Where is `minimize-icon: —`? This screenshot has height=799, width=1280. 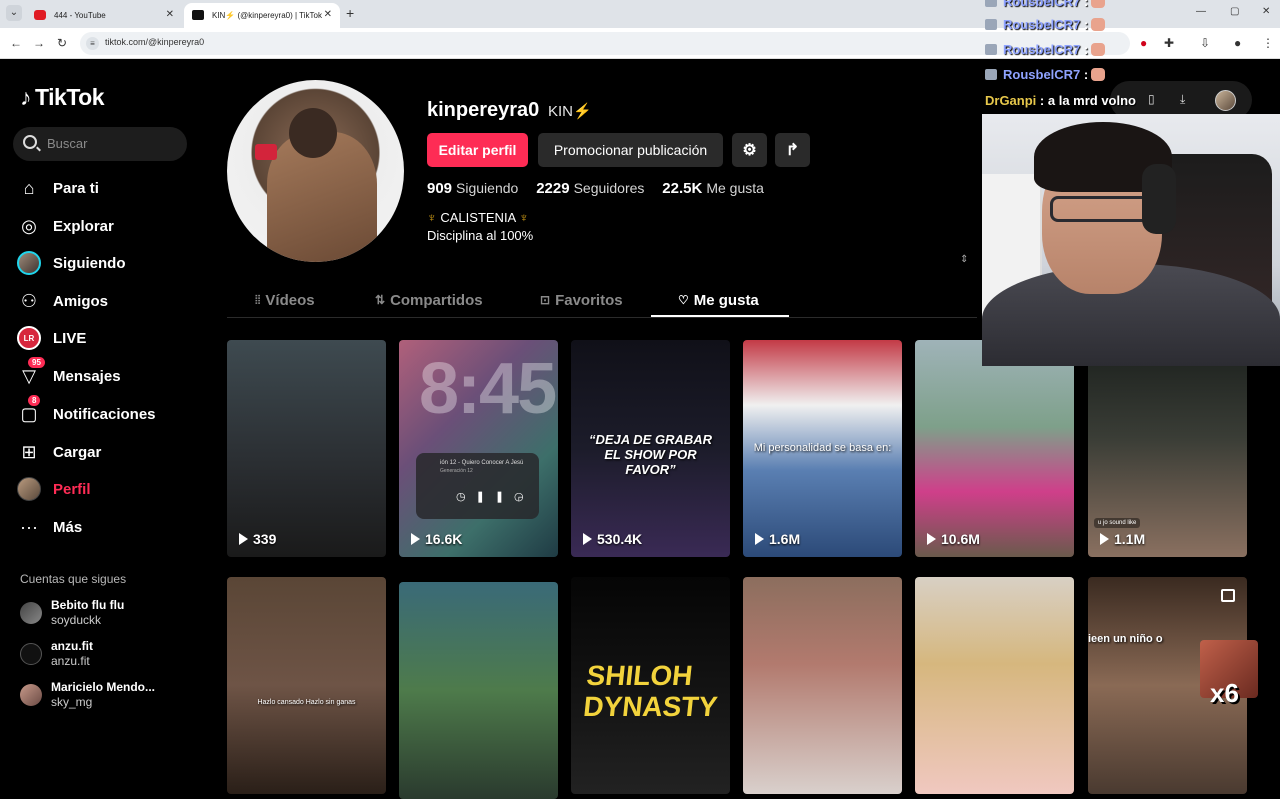
minimize-icon: — is located at coordinates (1201, 11).